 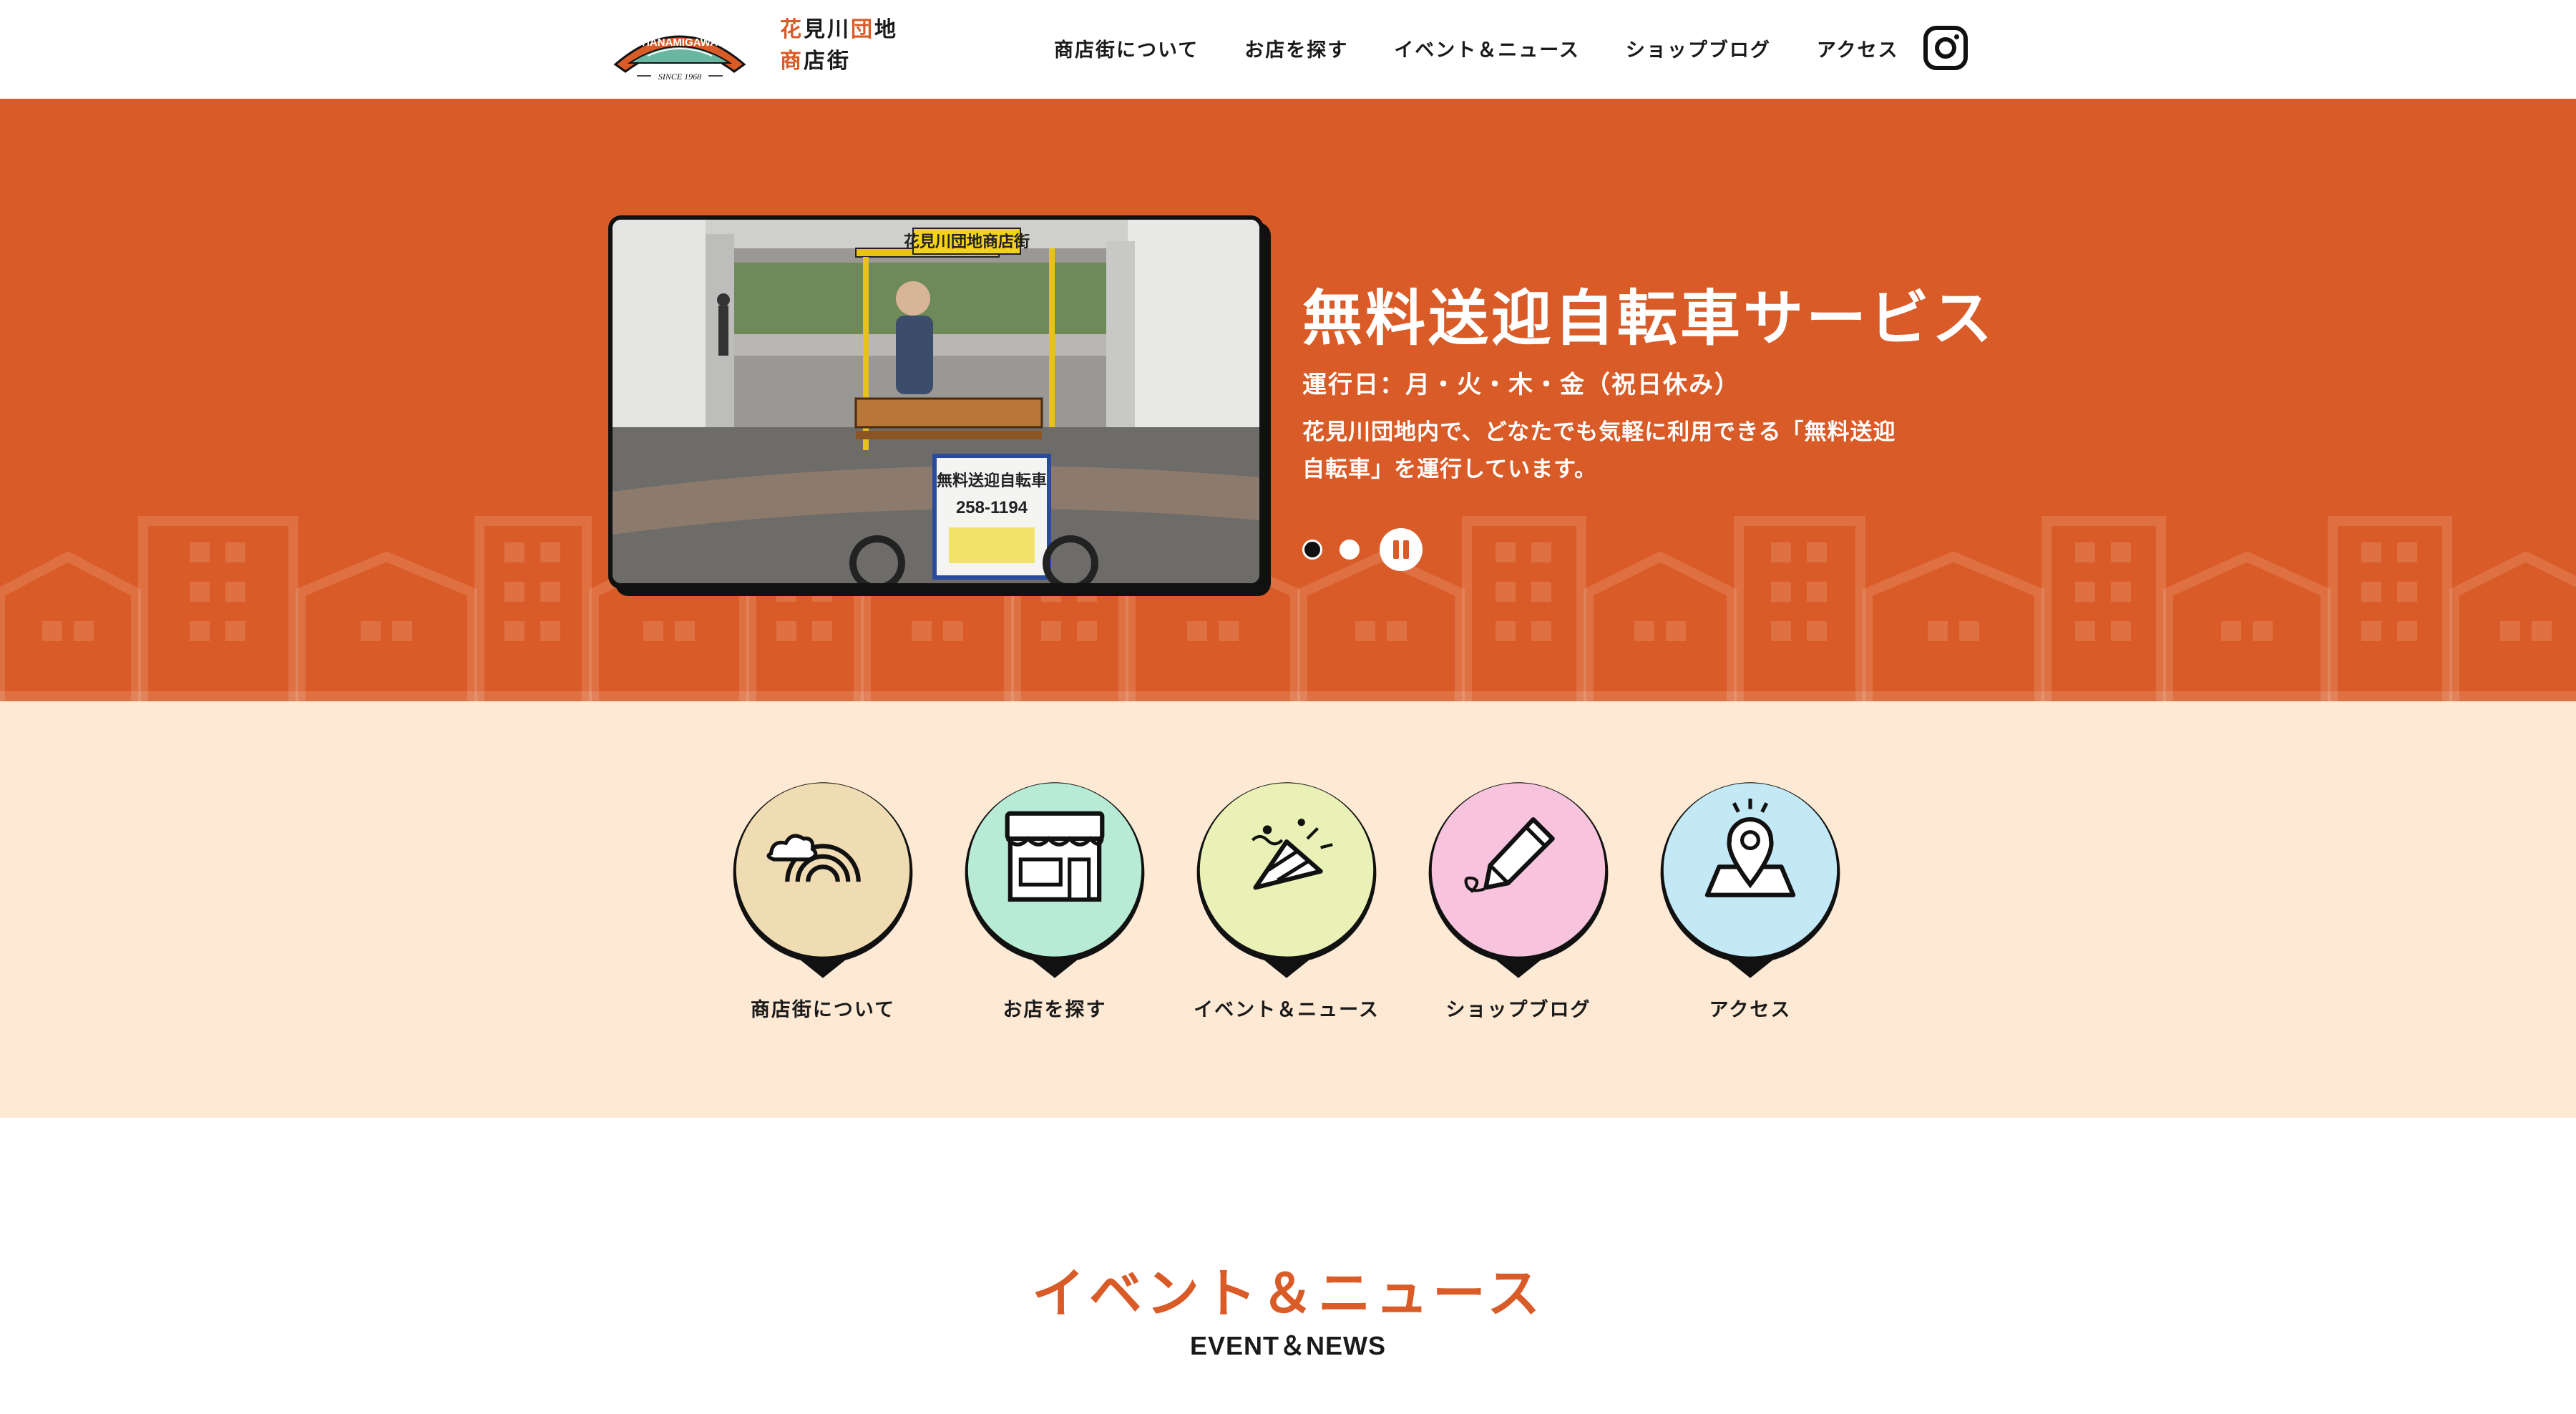 What do you see at coordinates (1288, 608) in the screenshot?
I see `skyline-pattern` at bounding box center [1288, 608].